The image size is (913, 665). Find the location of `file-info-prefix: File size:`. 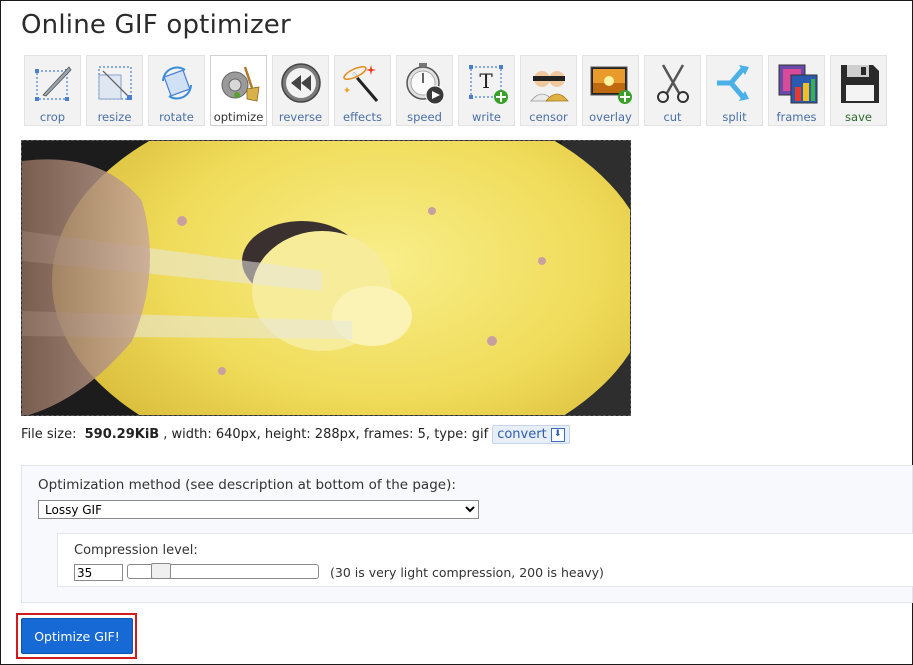

file-info-prefix: File size: is located at coordinates (51, 434).